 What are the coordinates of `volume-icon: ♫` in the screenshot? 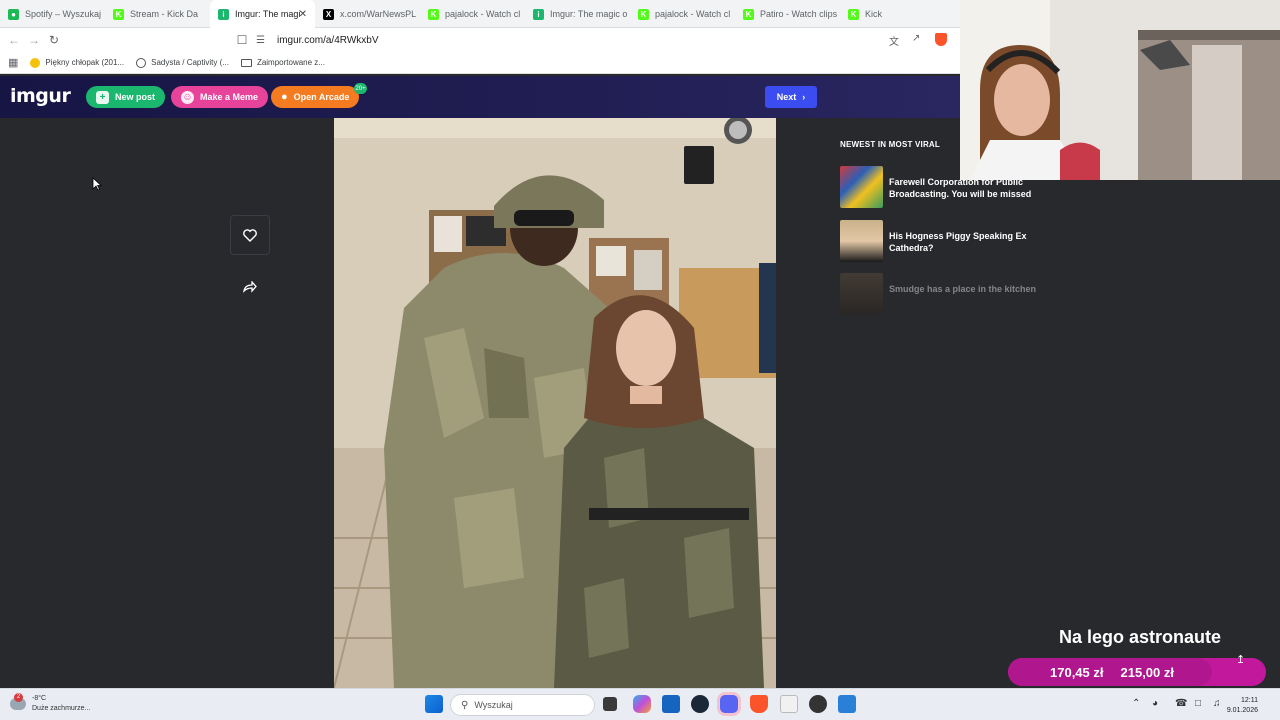 It's located at (1217, 703).